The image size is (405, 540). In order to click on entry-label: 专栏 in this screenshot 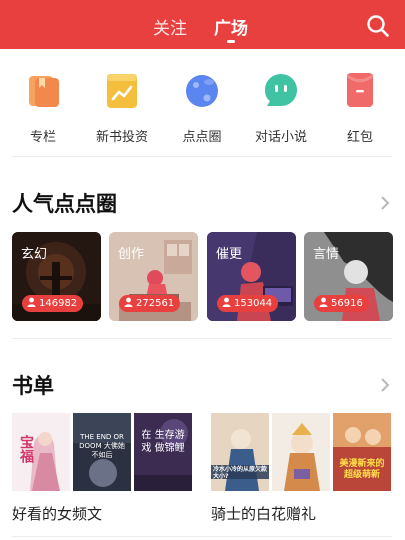, I will do `click(42, 137)`.